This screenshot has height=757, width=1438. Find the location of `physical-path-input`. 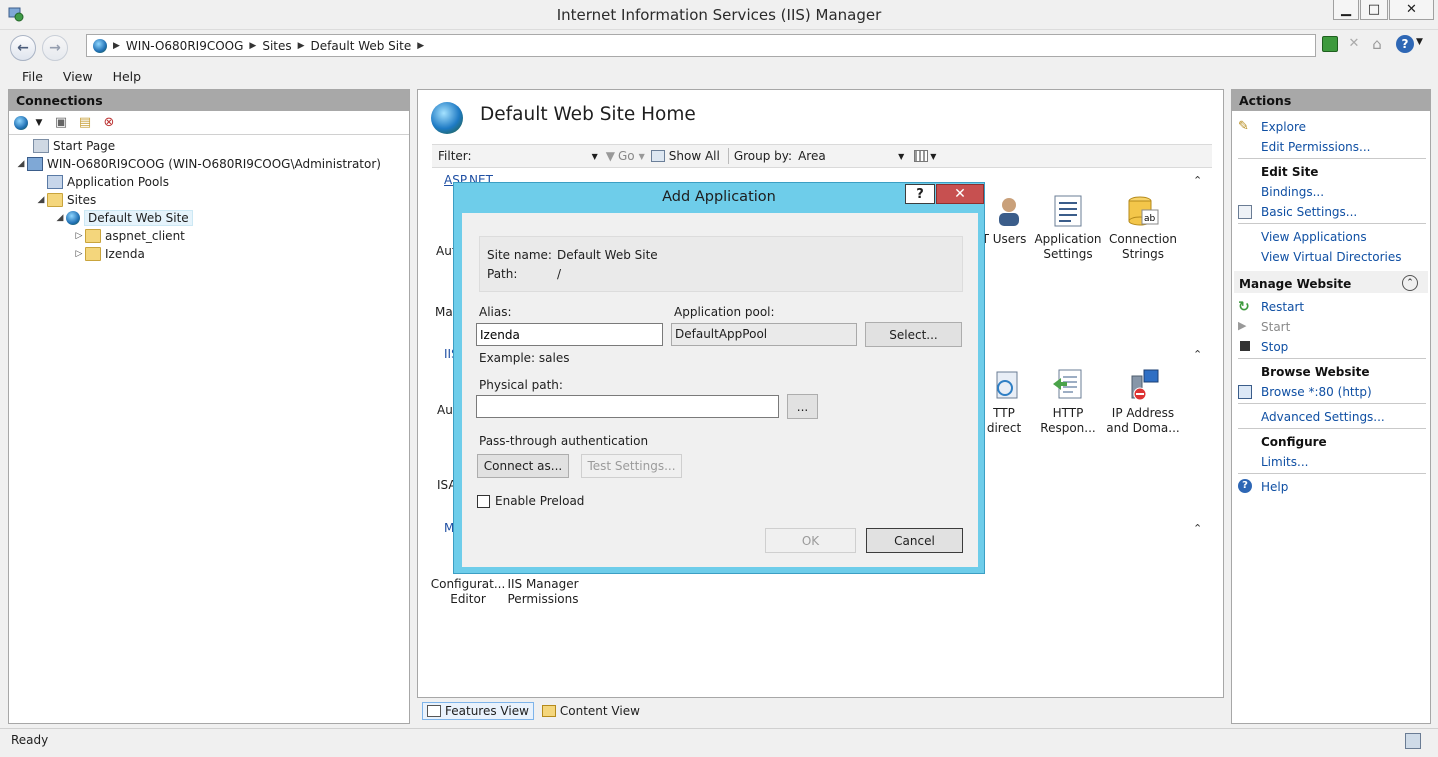

physical-path-input is located at coordinates (627, 406).